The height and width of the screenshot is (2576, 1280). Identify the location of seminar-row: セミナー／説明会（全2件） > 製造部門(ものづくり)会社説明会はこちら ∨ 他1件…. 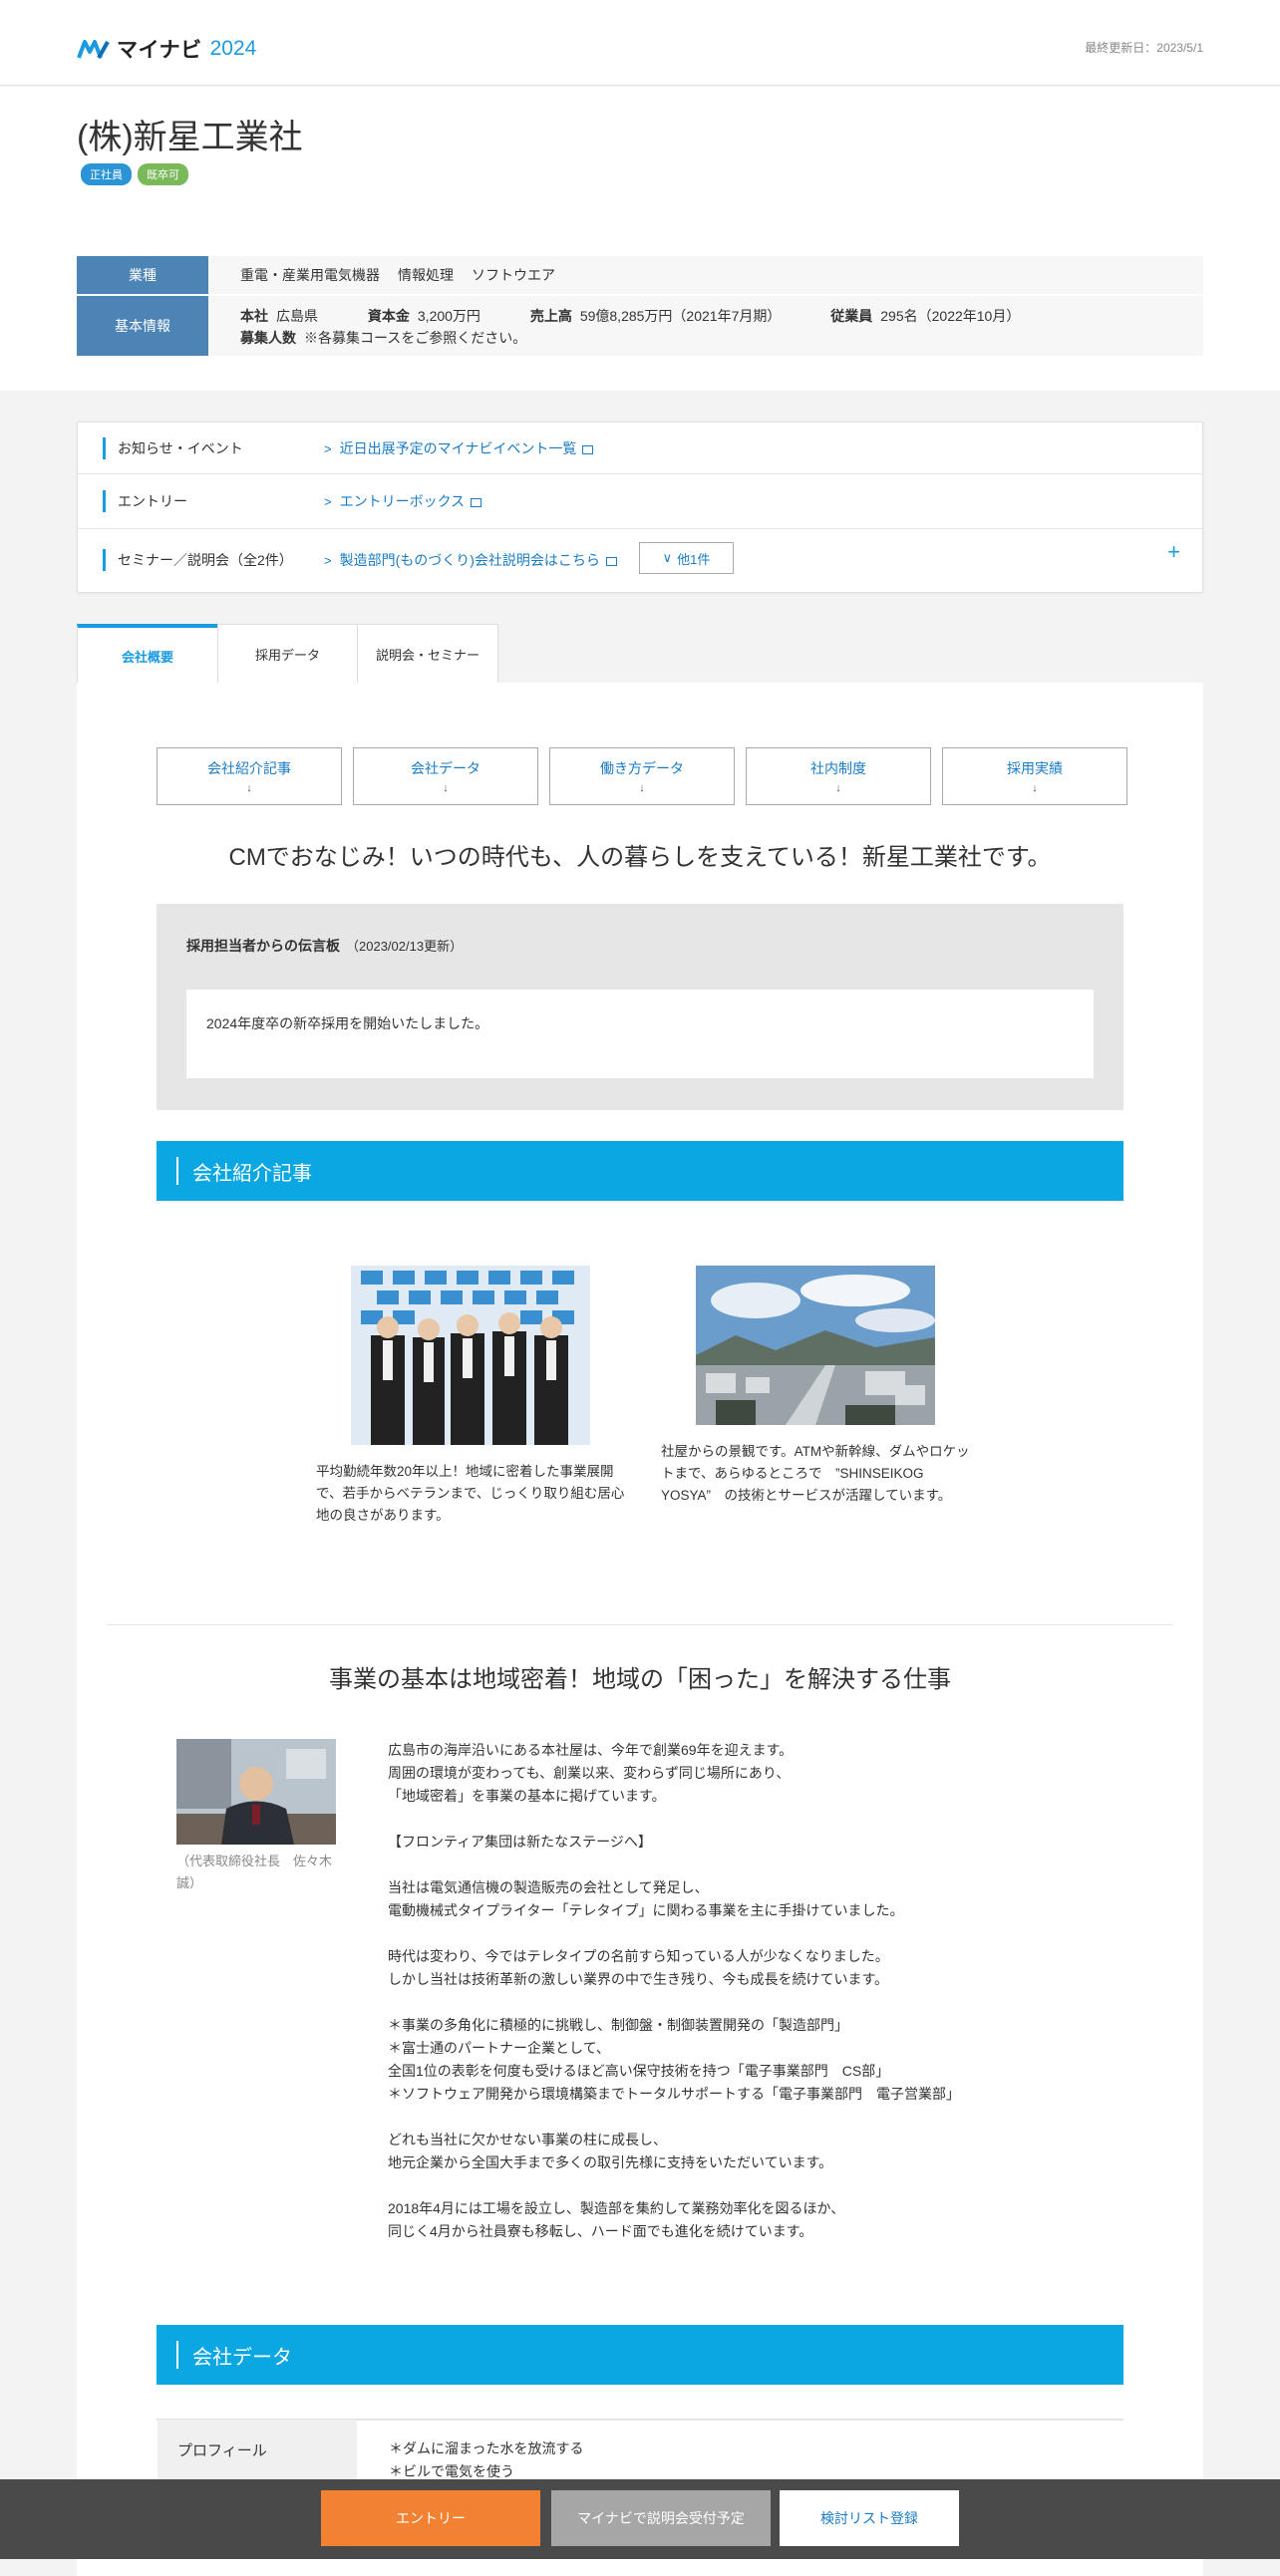
(640, 561).